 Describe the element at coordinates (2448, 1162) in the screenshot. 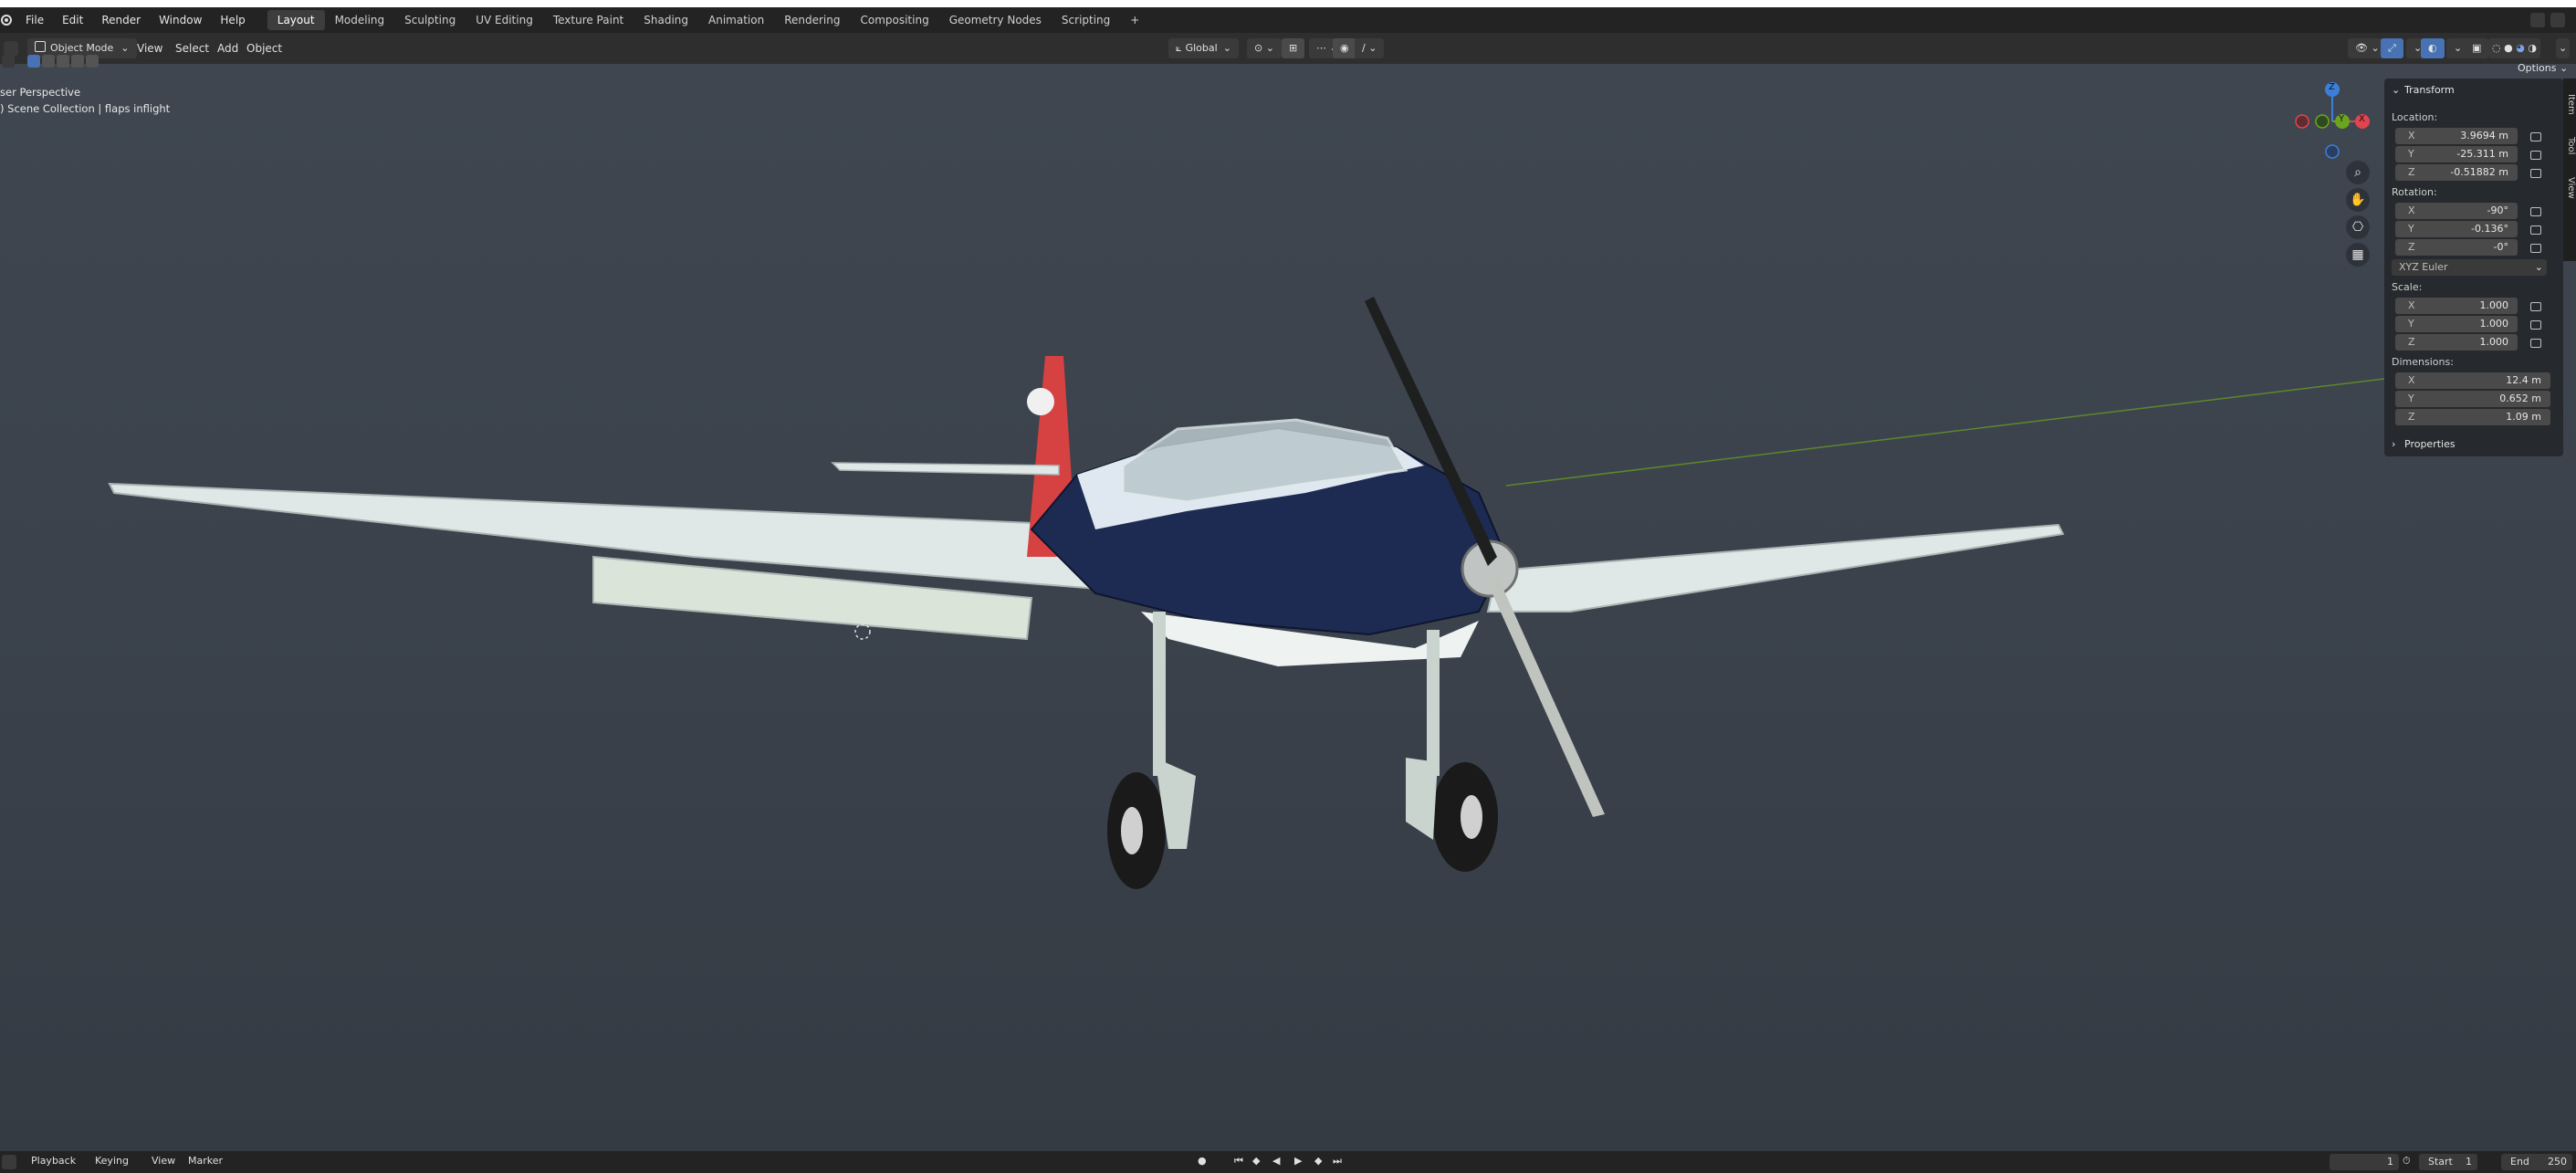

I see `start-frame-field: Start 1` at that location.